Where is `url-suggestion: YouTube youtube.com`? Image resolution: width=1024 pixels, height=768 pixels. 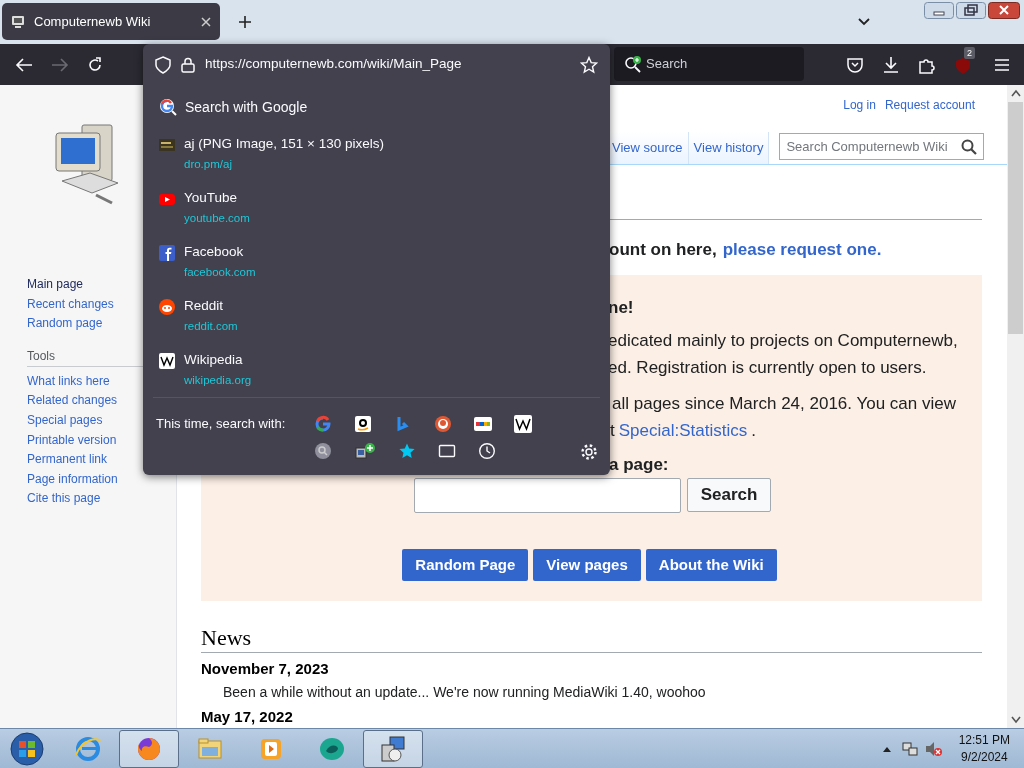 url-suggestion: YouTube youtube.com is located at coordinates (376, 215).